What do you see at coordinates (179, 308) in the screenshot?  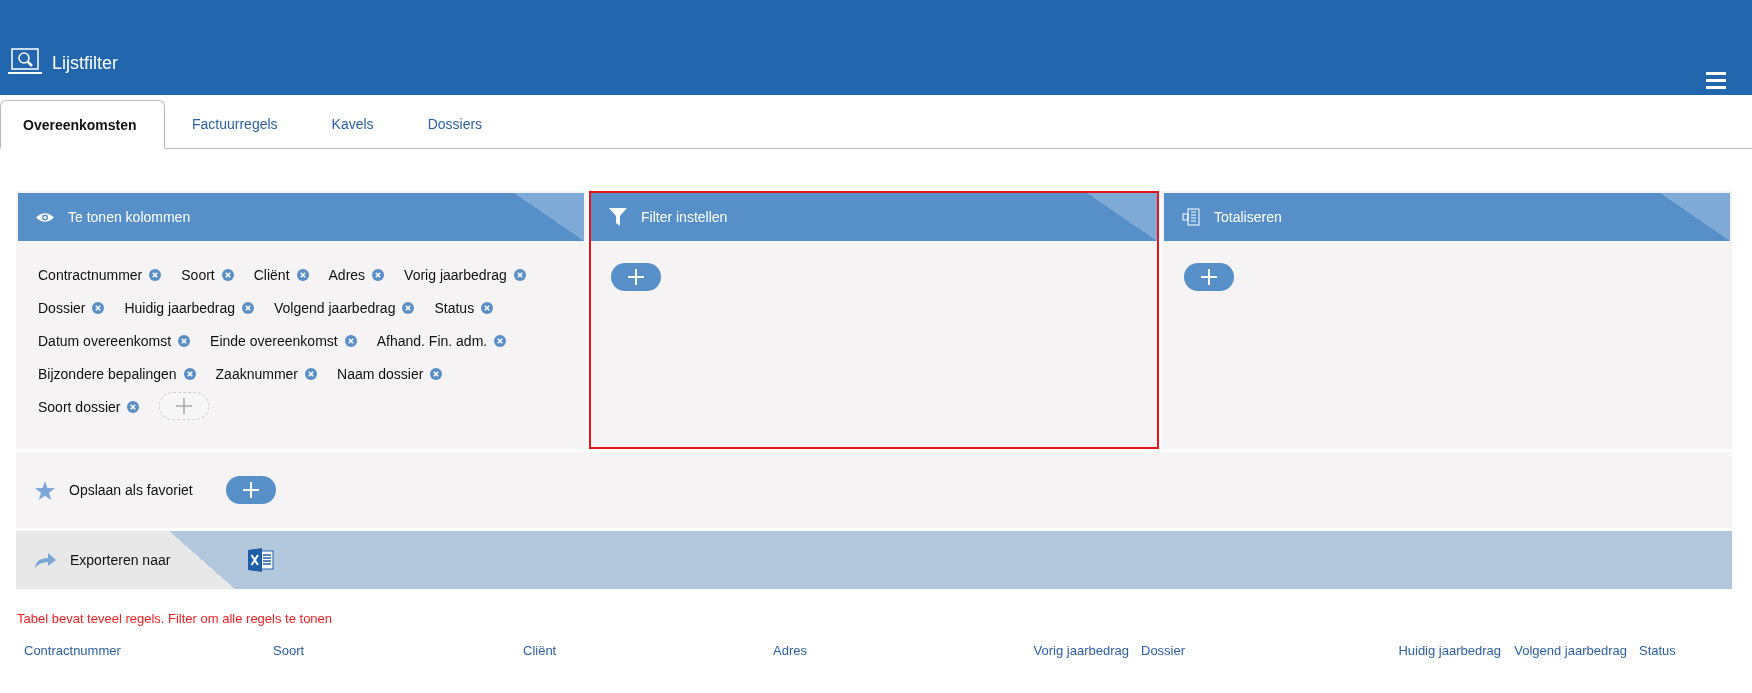 I see `column-tag: Huidig jaarbedrag` at bounding box center [179, 308].